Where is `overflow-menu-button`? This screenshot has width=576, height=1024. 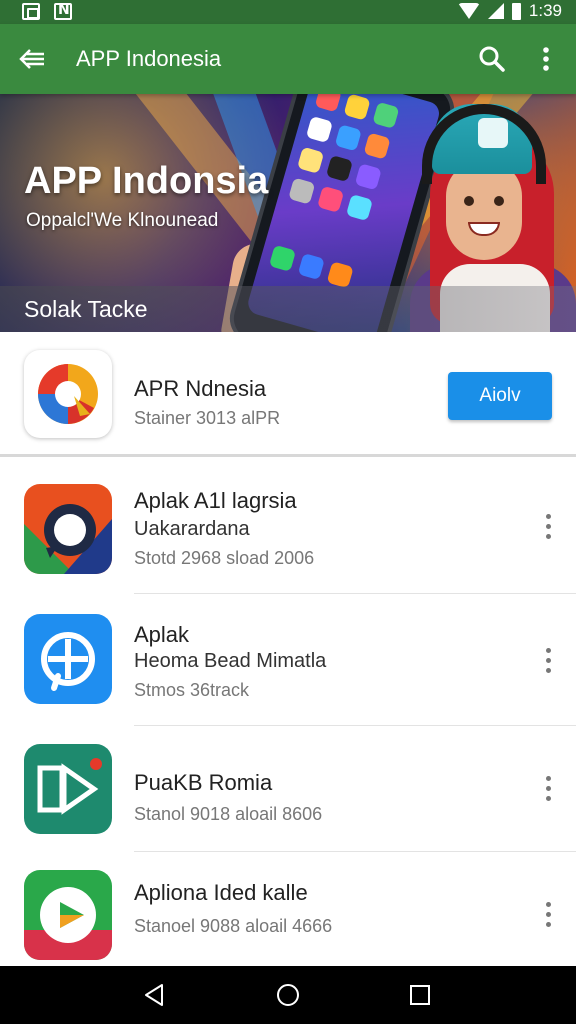
overflow-menu-button is located at coordinates (546, 59).